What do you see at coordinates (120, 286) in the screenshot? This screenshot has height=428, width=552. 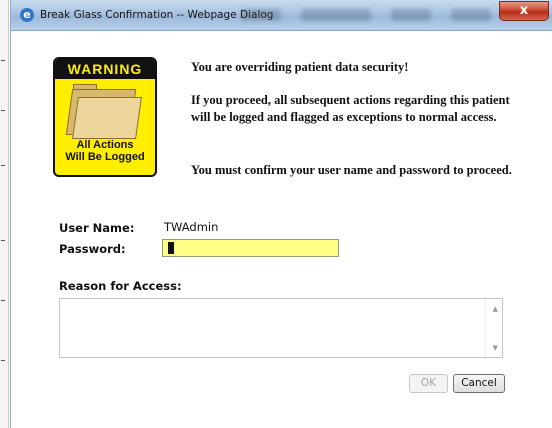 I see `reason-label: Reason for Access:` at bounding box center [120, 286].